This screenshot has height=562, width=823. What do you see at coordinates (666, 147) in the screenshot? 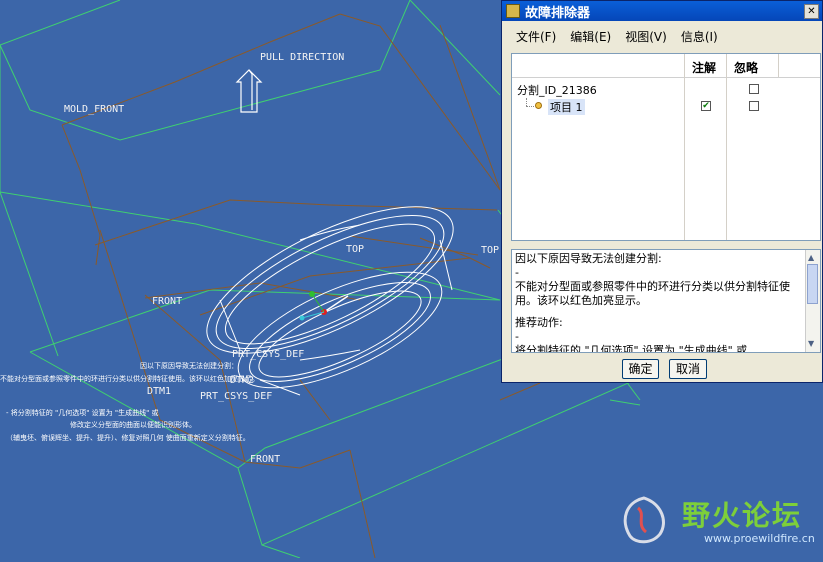
I see `troubleshooter-tree: 注解 忽略 分割_ID_21386 项目 1 ✔` at bounding box center [666, 147].